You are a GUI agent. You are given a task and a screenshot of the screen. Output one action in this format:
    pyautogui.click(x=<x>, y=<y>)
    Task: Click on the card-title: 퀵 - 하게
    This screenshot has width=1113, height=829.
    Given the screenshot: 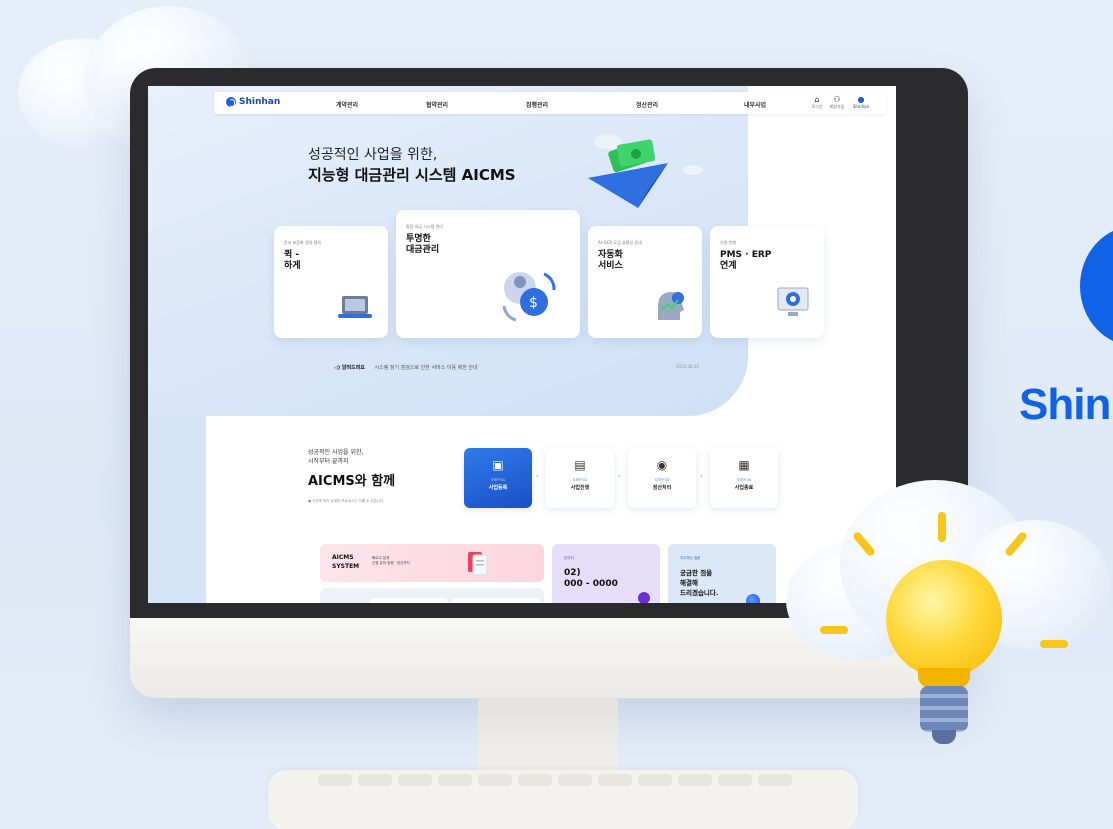 What is the action you would take?
    pyautogui.click(x=292, y=260)
    